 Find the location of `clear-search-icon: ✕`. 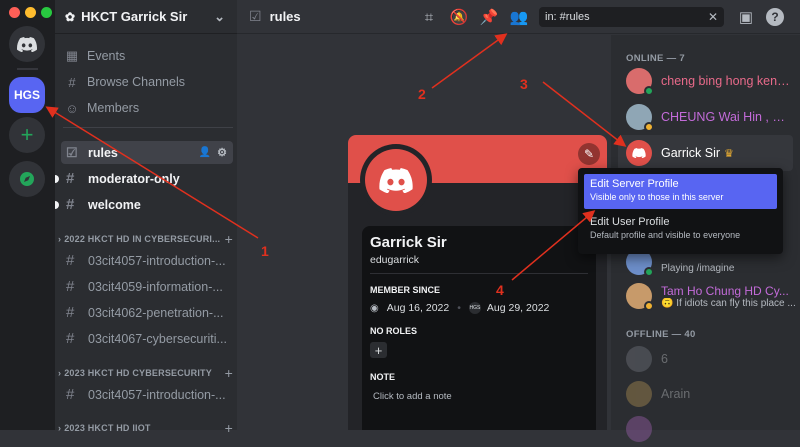

clear-search-icon: ✕ is located at coordinates (713, 17).